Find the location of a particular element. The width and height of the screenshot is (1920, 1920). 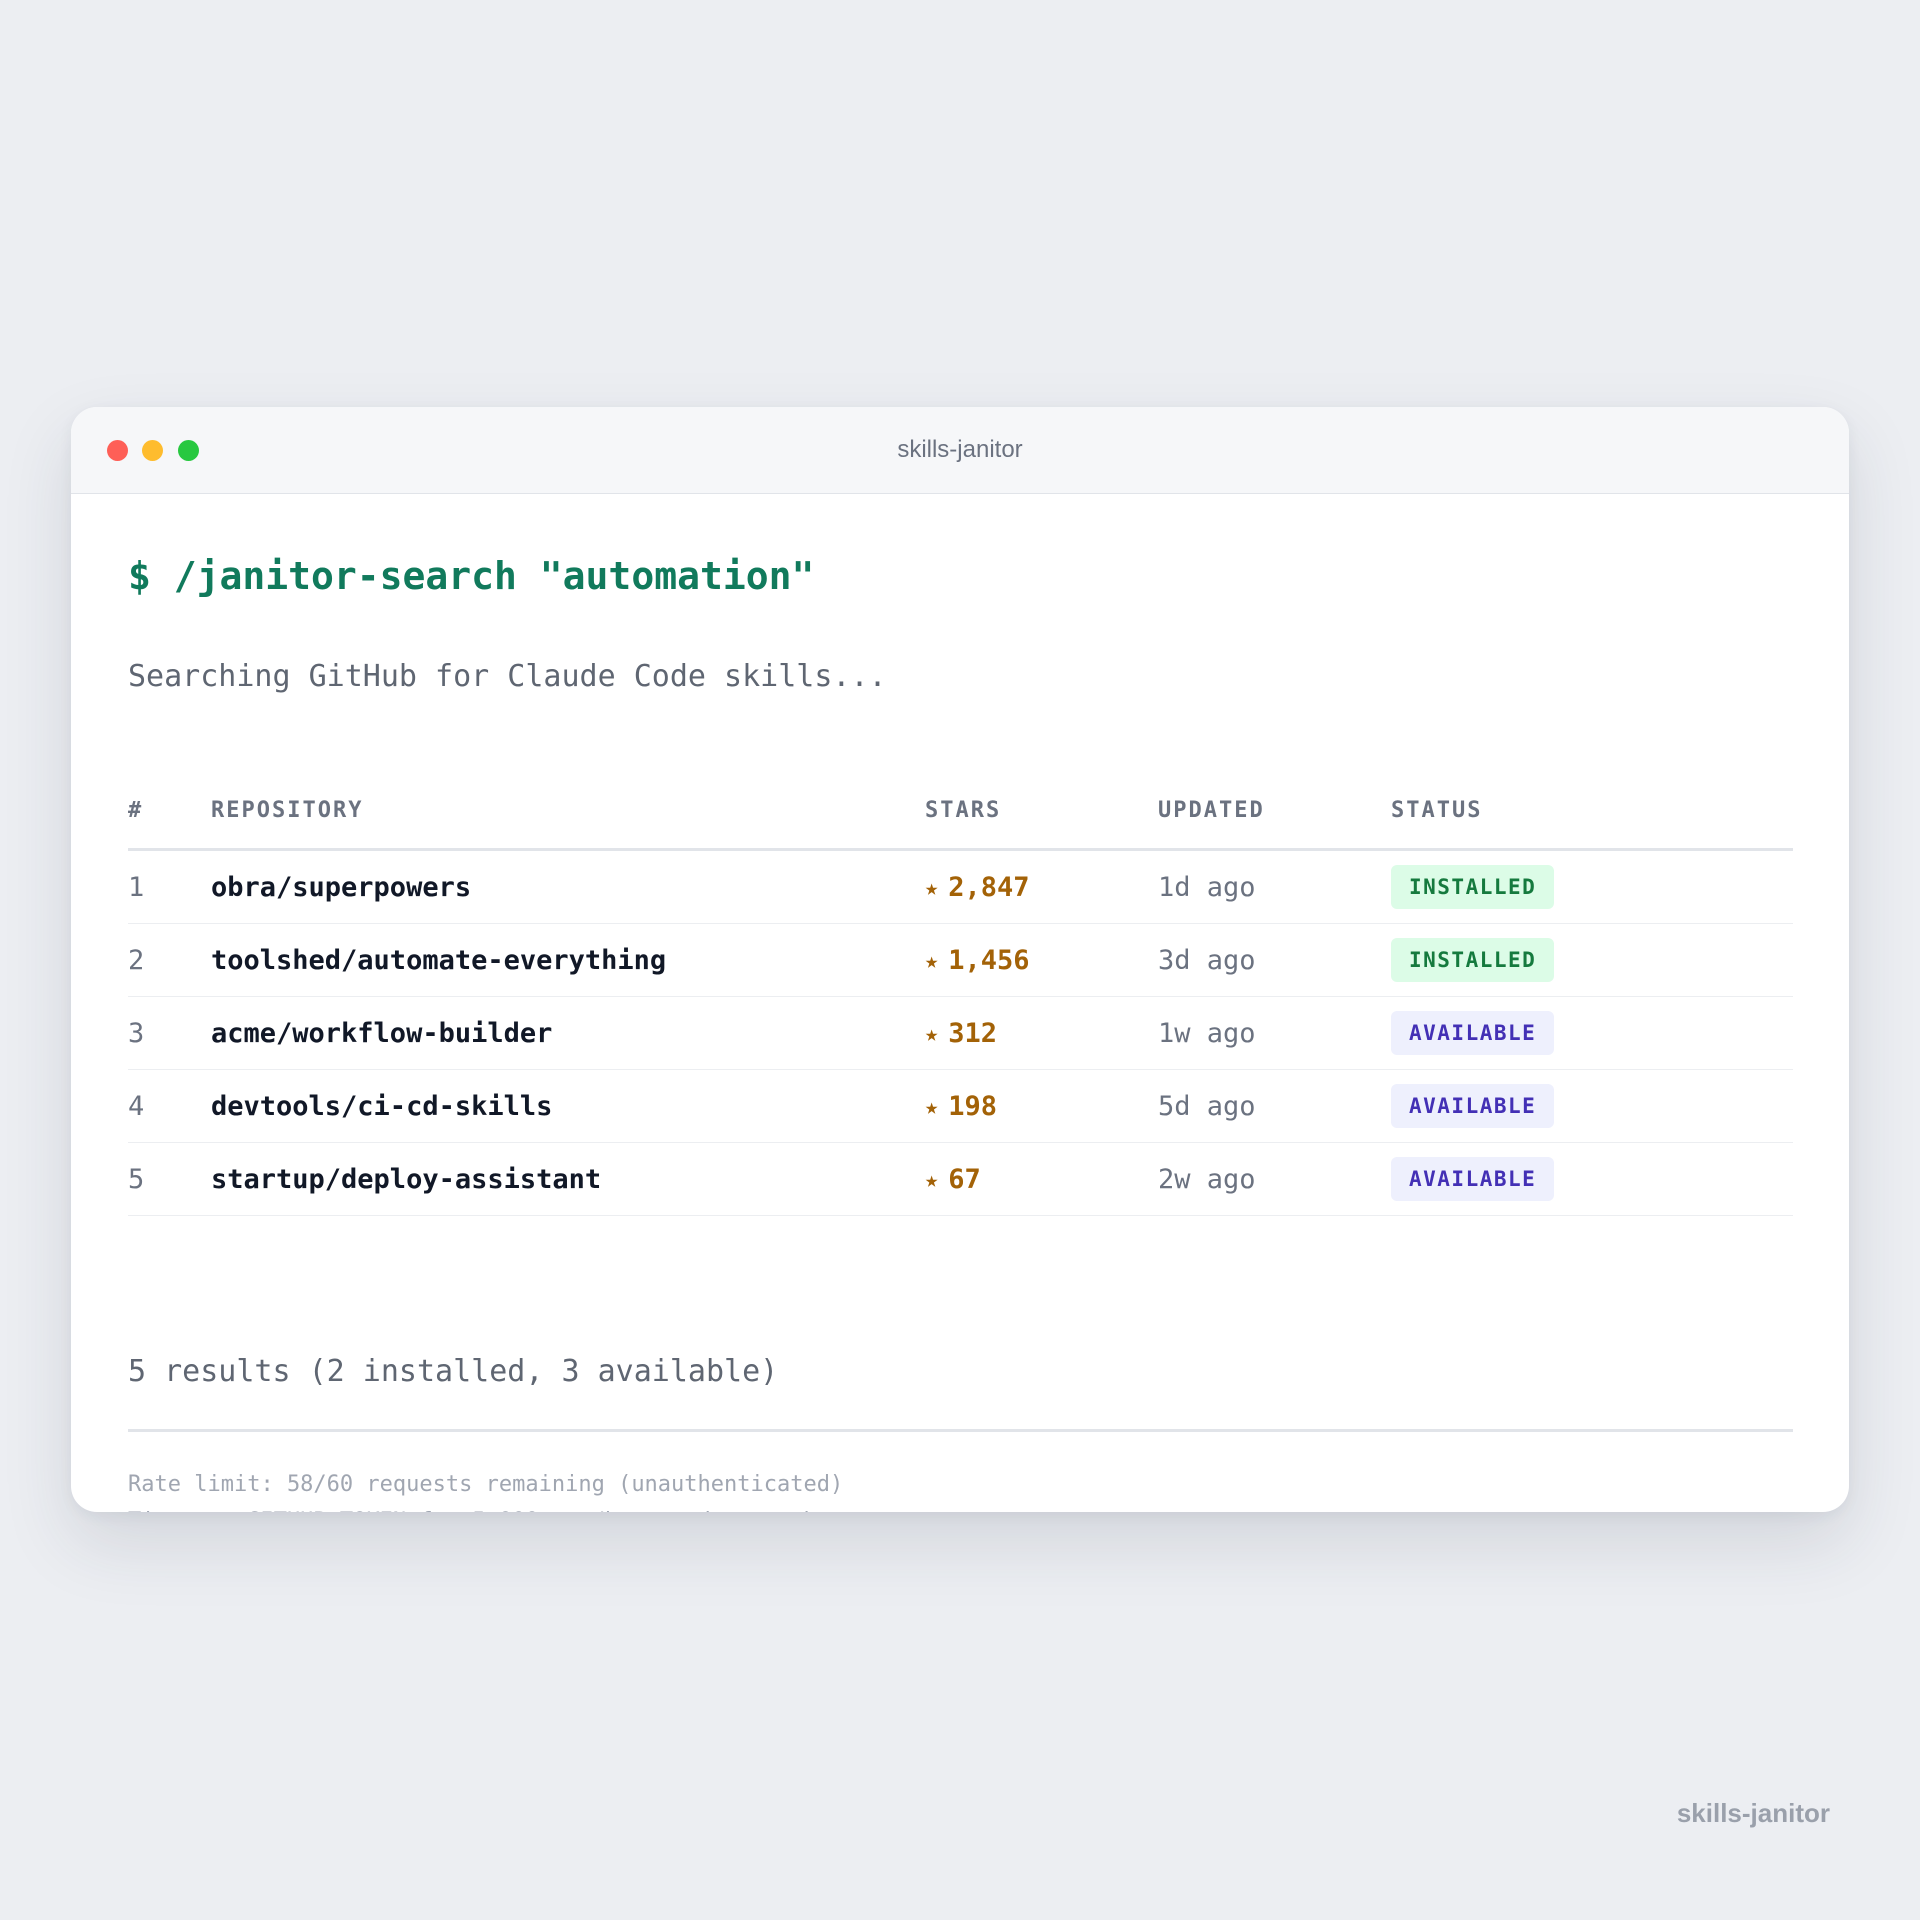

row-number: 1 is located at coordinates (169, 886).